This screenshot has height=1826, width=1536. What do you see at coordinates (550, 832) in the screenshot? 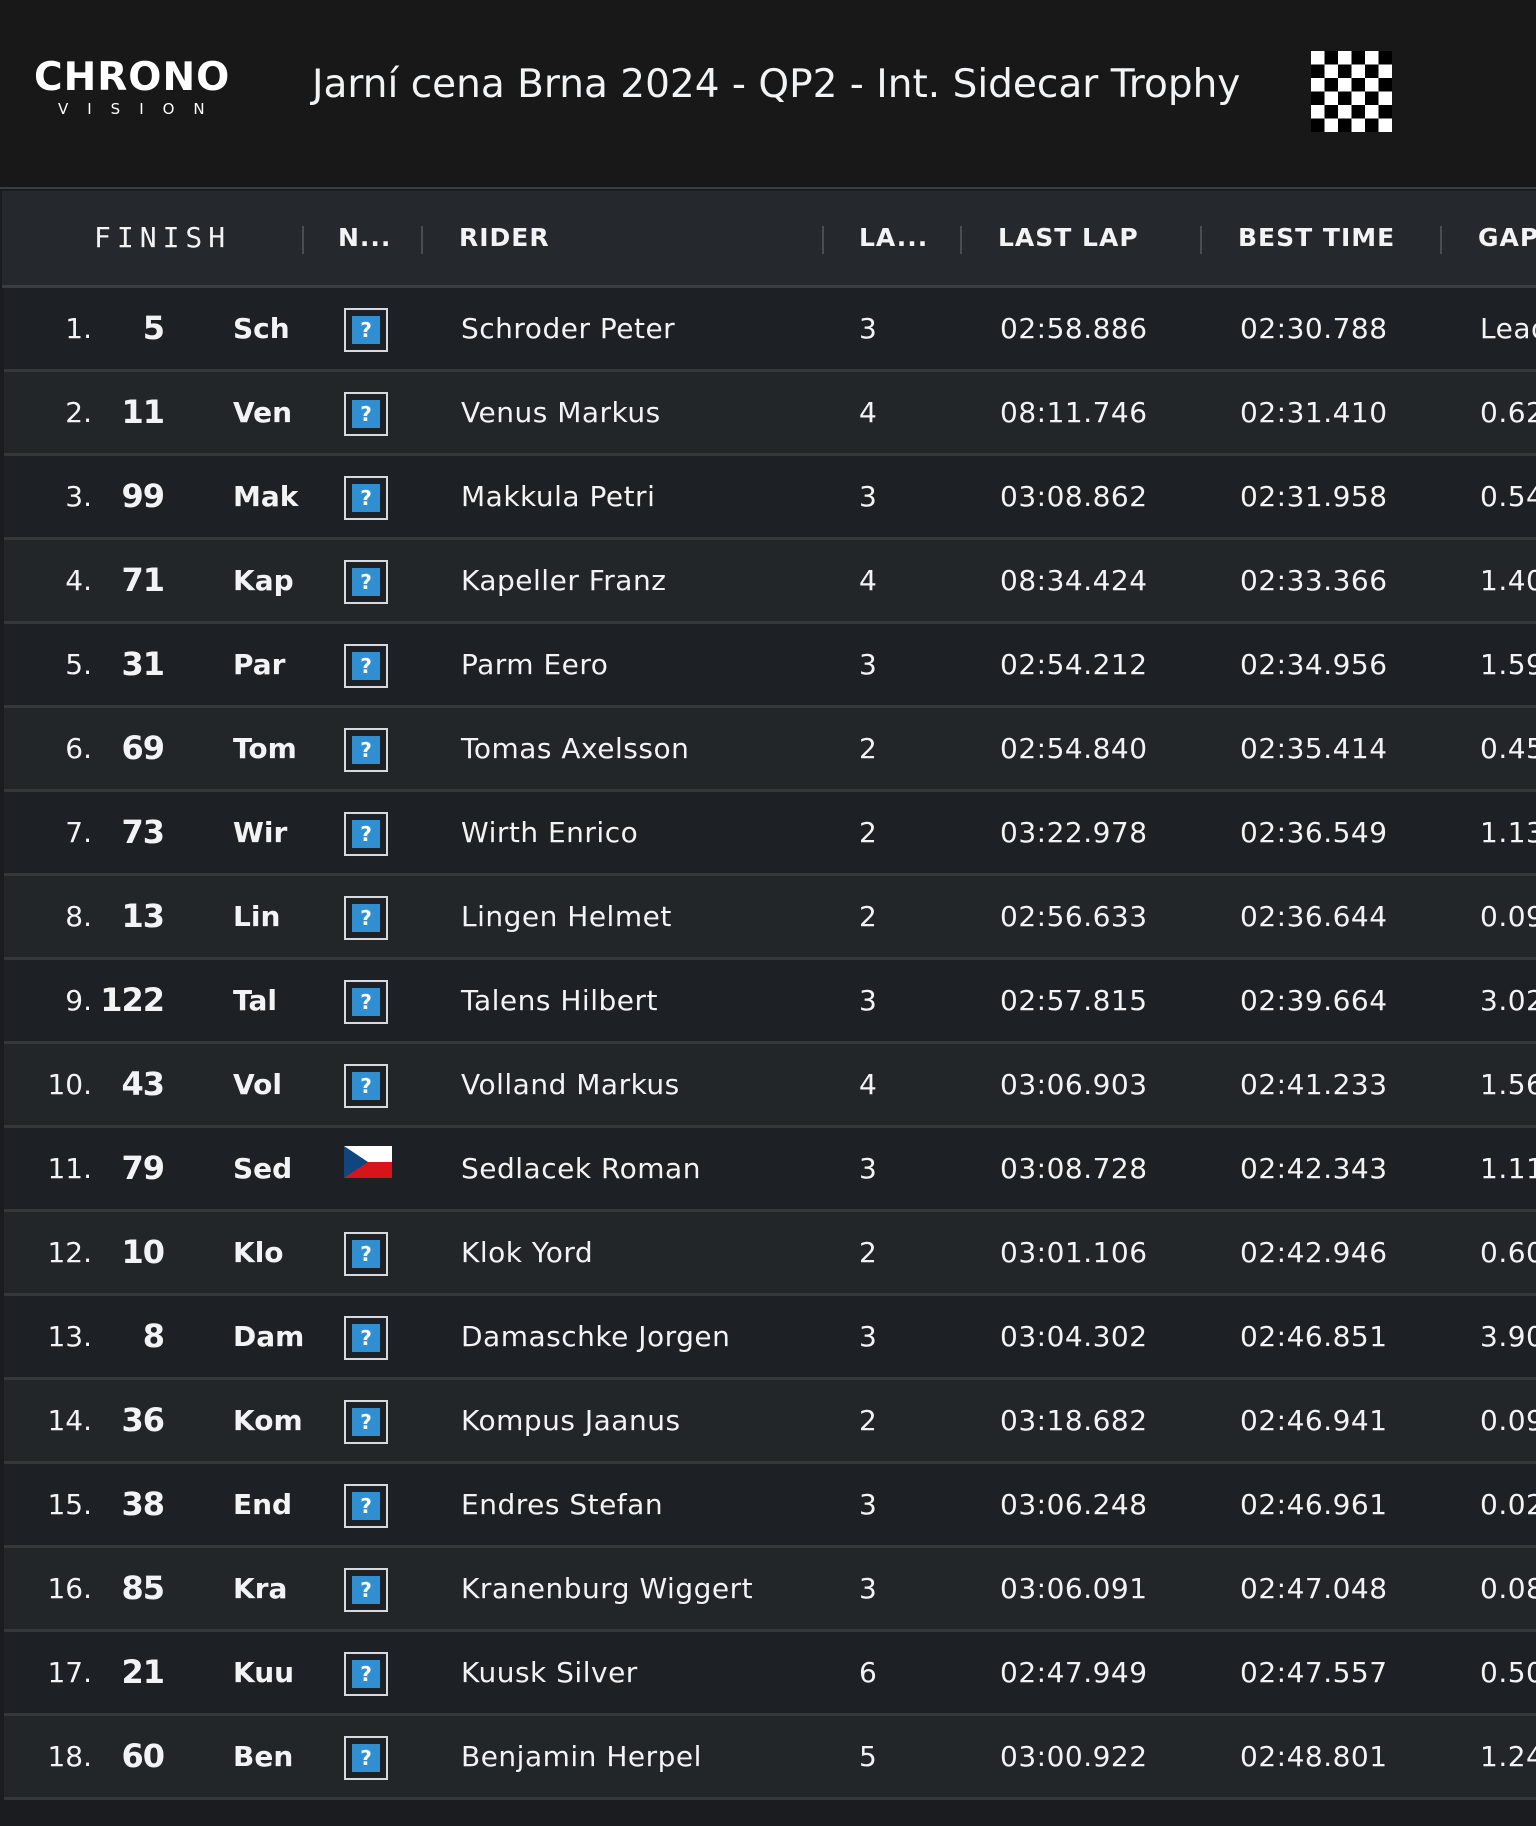
I see `rider-name: Wirth Enrico` at bounding box center [550, 832].